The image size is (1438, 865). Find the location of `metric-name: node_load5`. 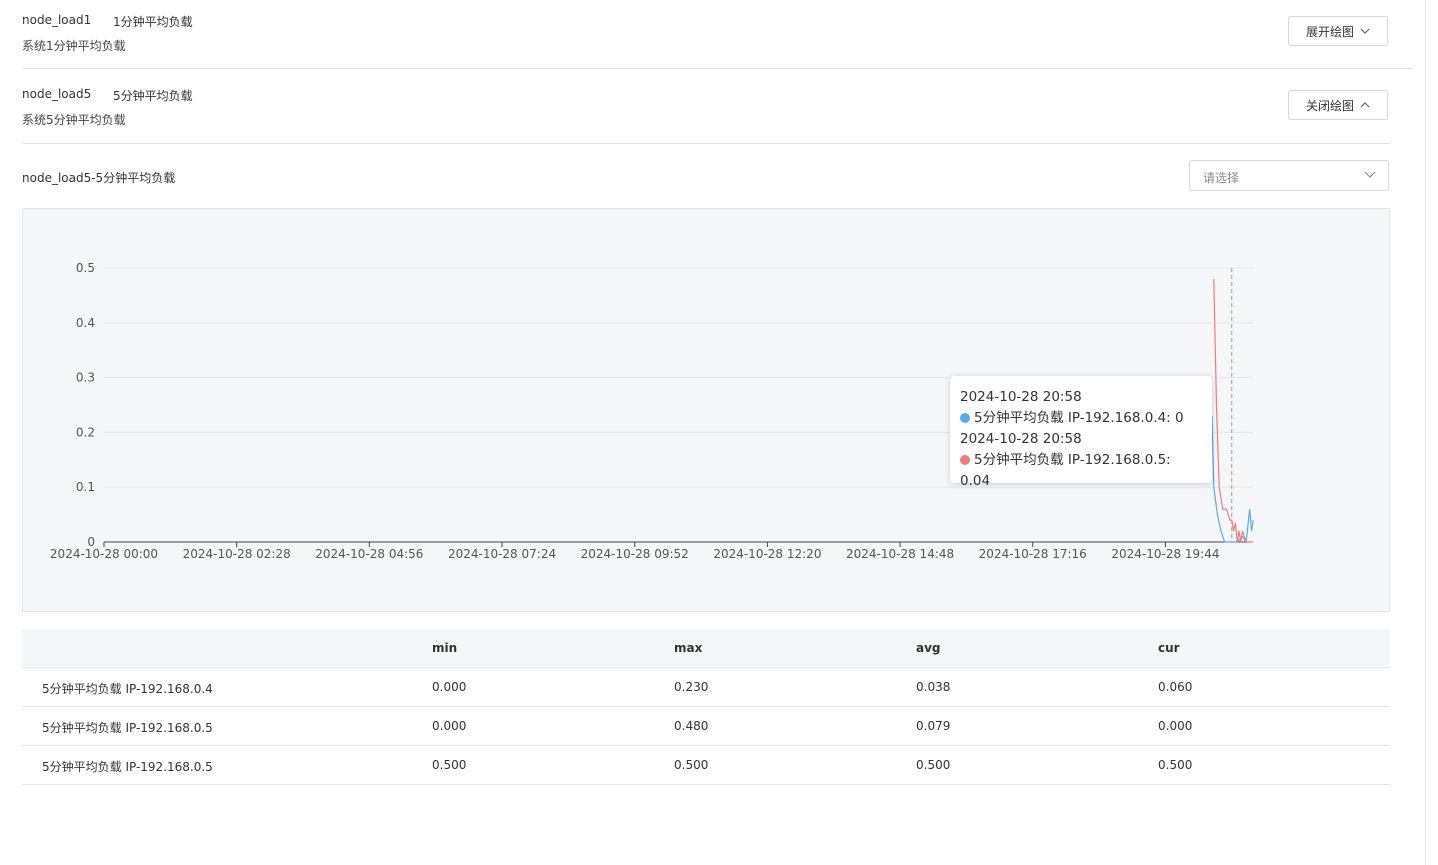

metric-name: node_load5 is located at coordinates (57, 94).